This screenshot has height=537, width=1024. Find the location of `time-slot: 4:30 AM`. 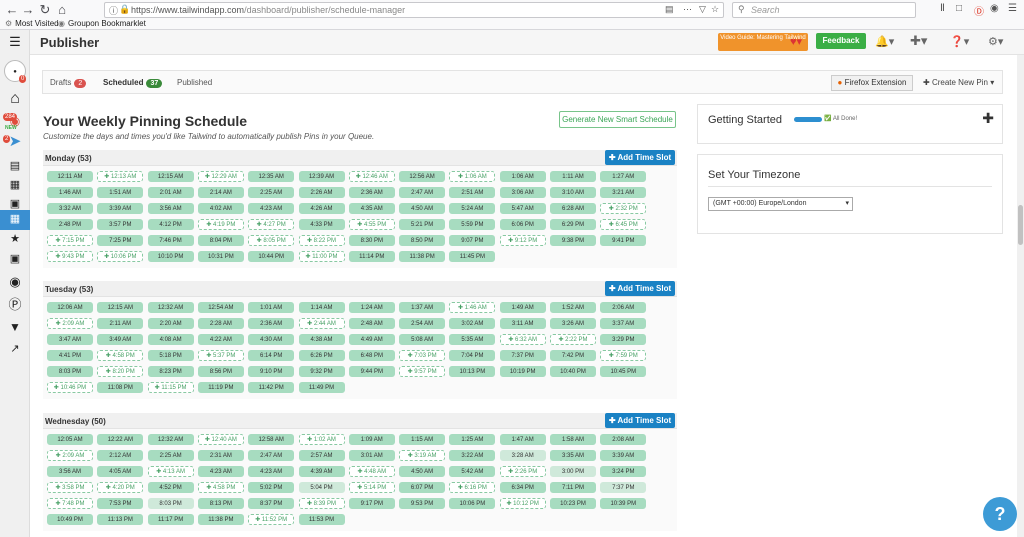

time-slot: 4:30 AM is located at coordinates (271, 339).